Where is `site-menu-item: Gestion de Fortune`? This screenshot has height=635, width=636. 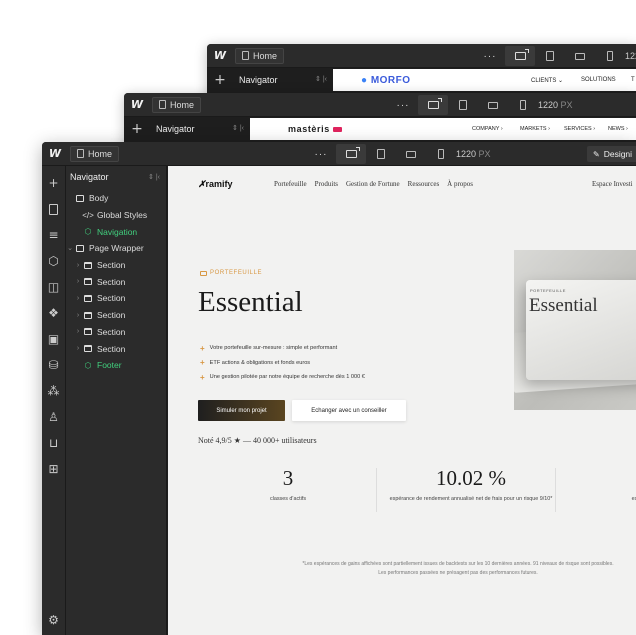
site-menu-item: Gestion de Fortune is located at coordinates (373, 184).